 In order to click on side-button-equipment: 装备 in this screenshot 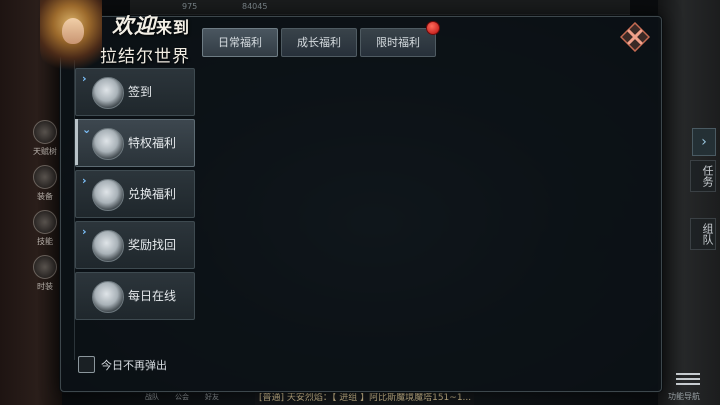, I will do `click(45, 183)`.